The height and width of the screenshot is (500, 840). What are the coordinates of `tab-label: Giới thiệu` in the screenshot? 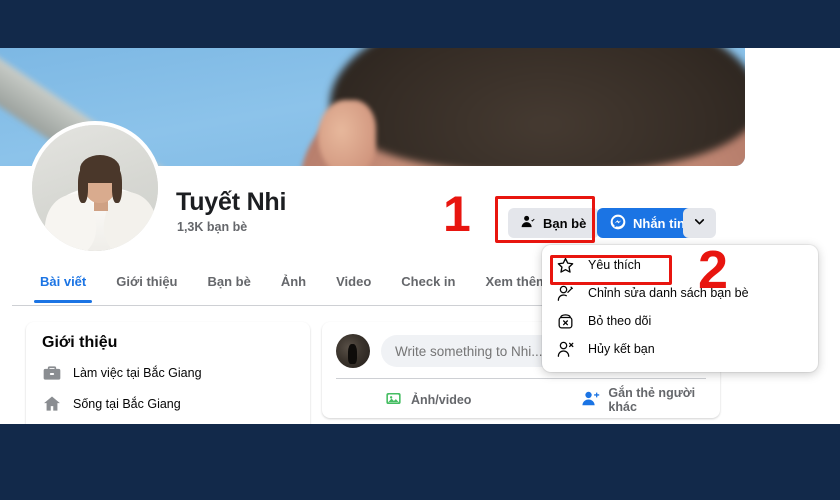 It's located at (147, 281).